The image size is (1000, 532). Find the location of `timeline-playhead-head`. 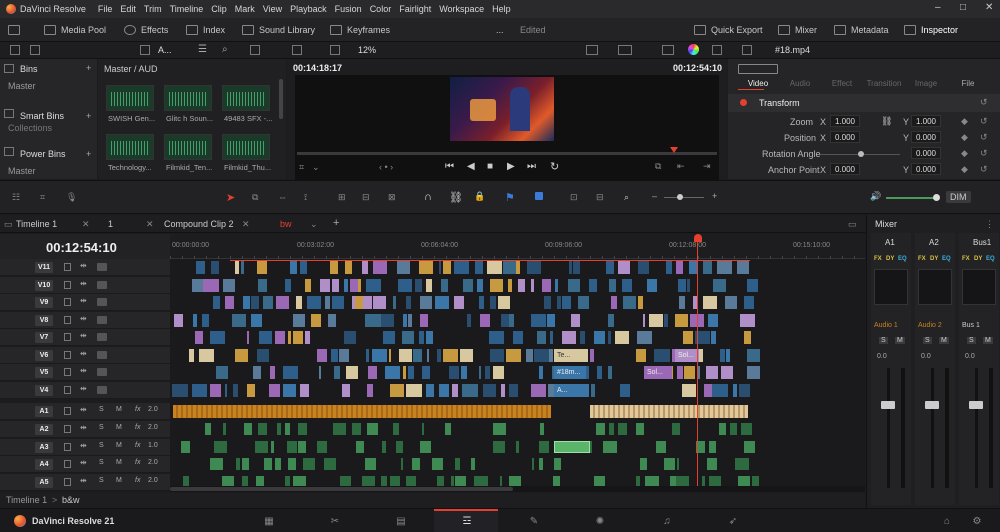

timeline-playhead-head is located at coordinates (698, 238).